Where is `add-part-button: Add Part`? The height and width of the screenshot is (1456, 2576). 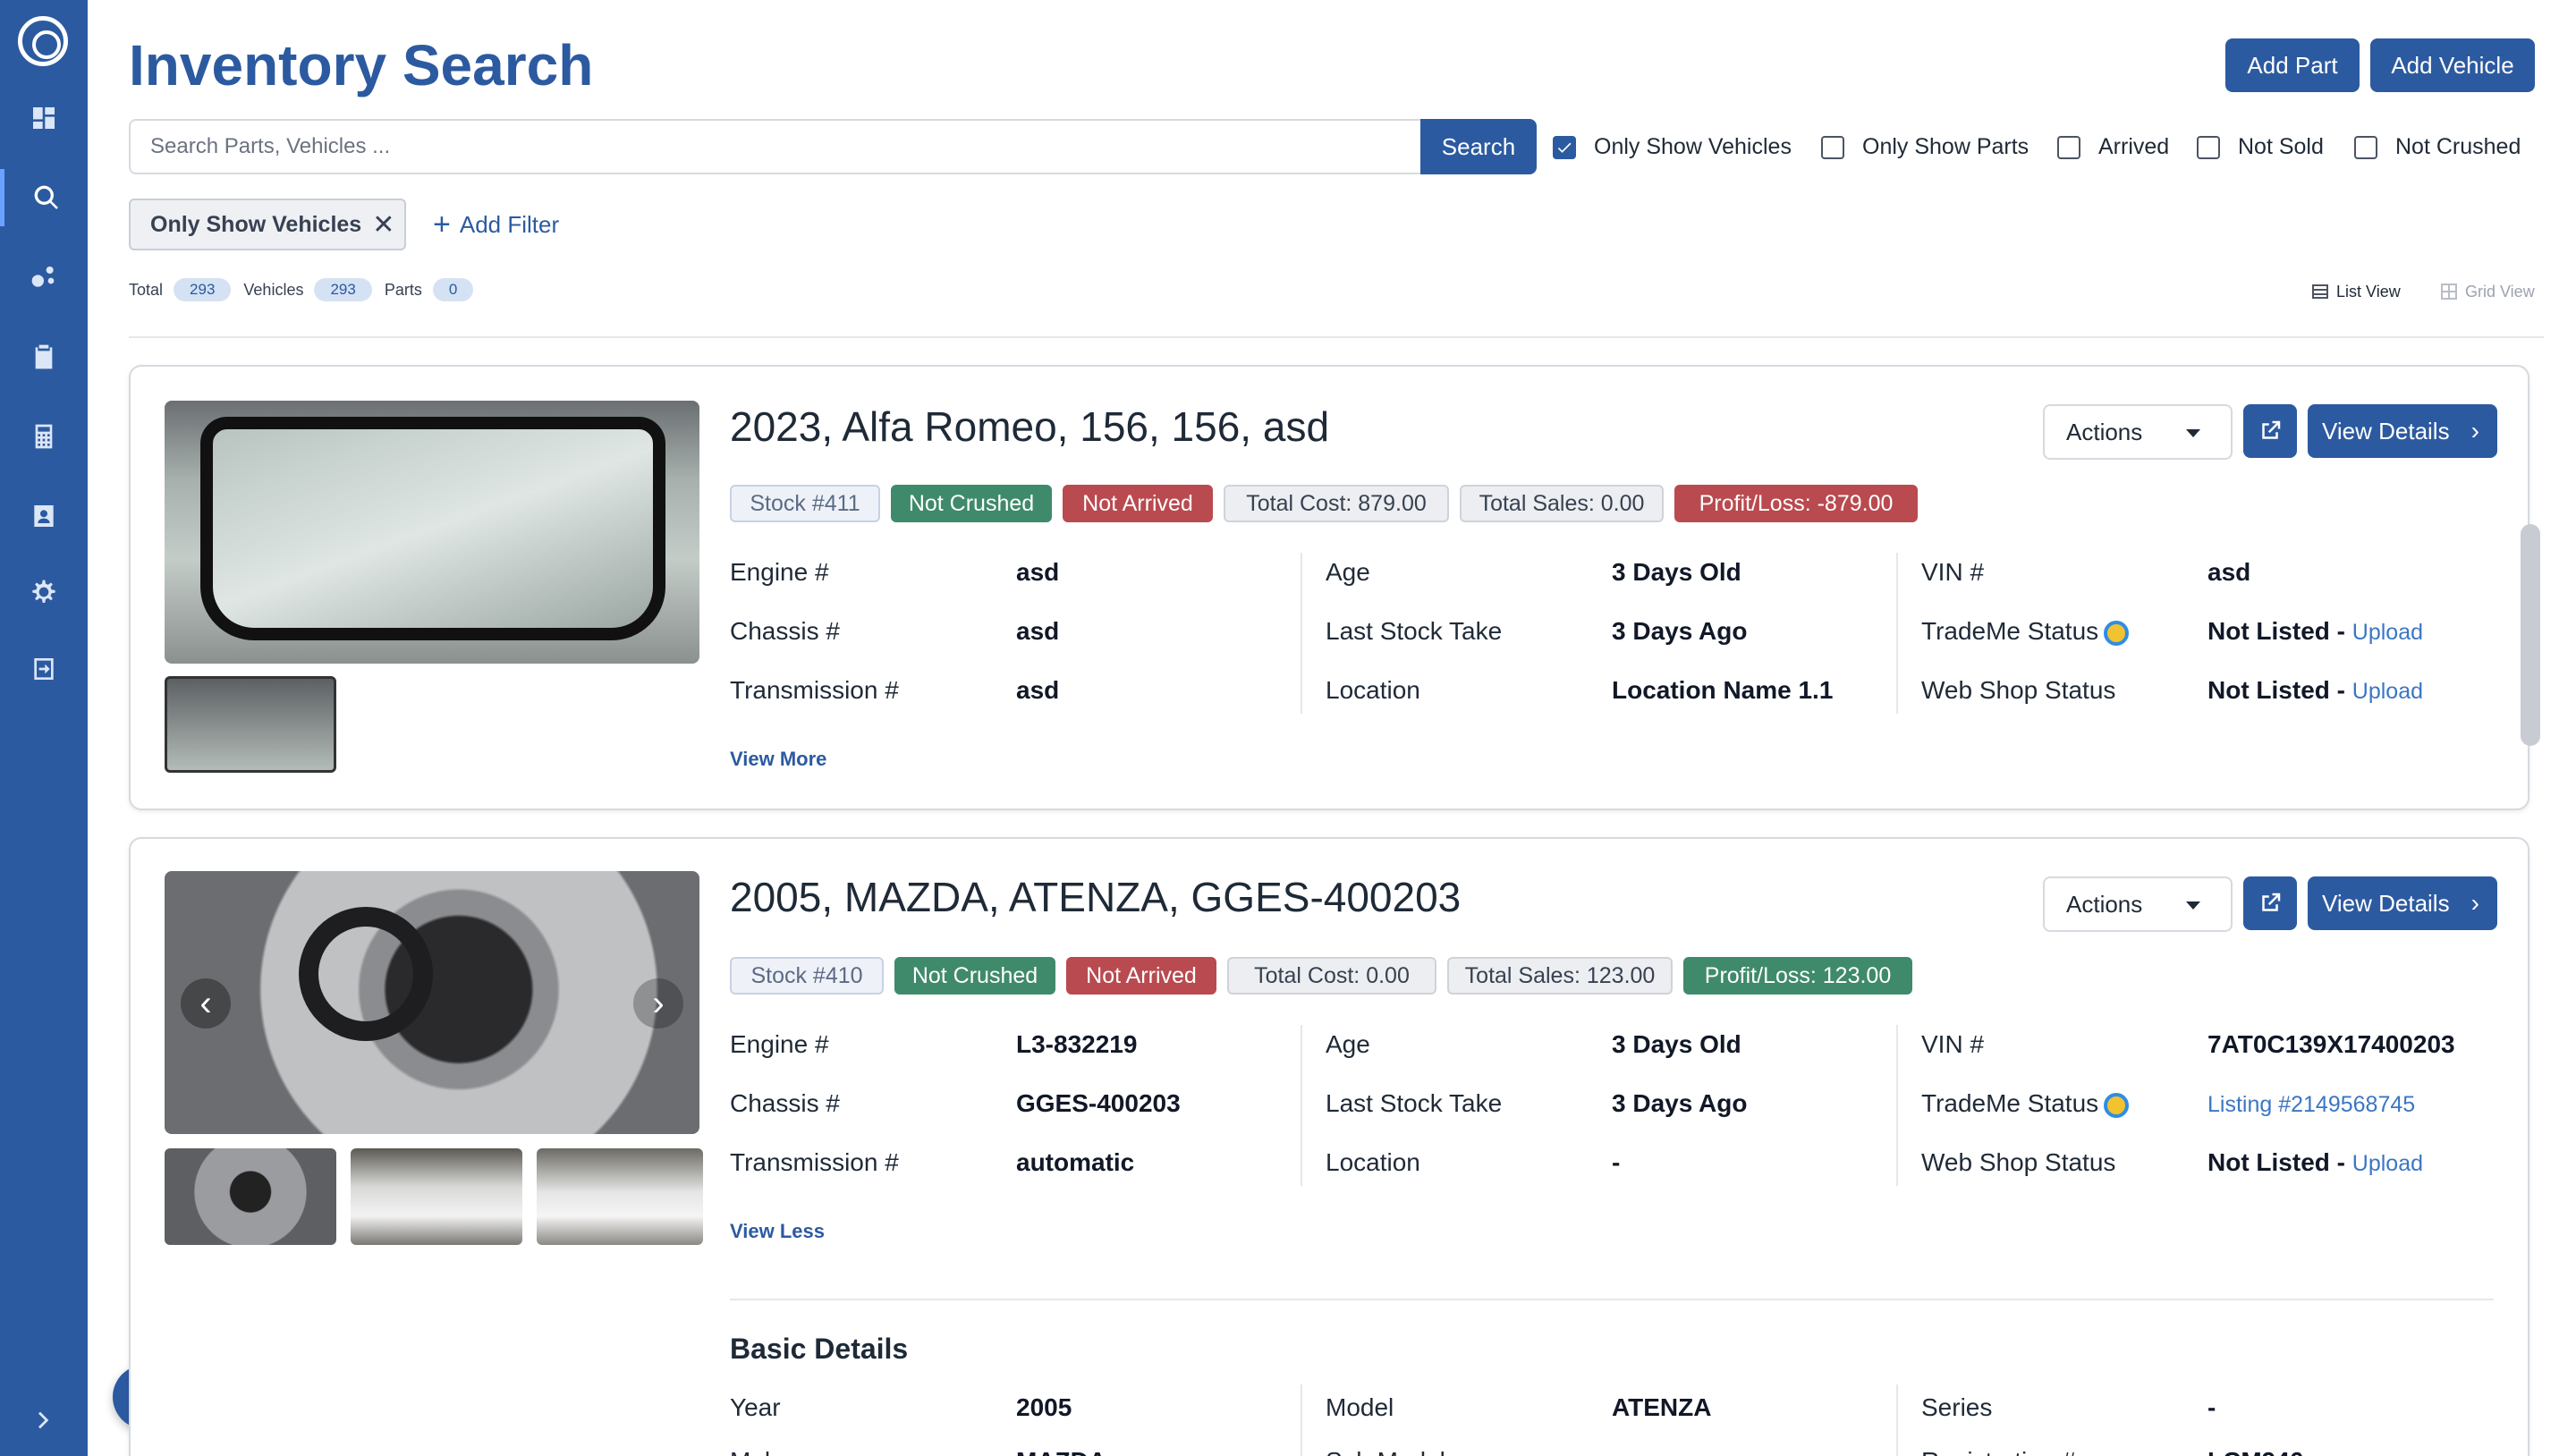
add-part-button: Add Part is located at coordinates (2292, 65).